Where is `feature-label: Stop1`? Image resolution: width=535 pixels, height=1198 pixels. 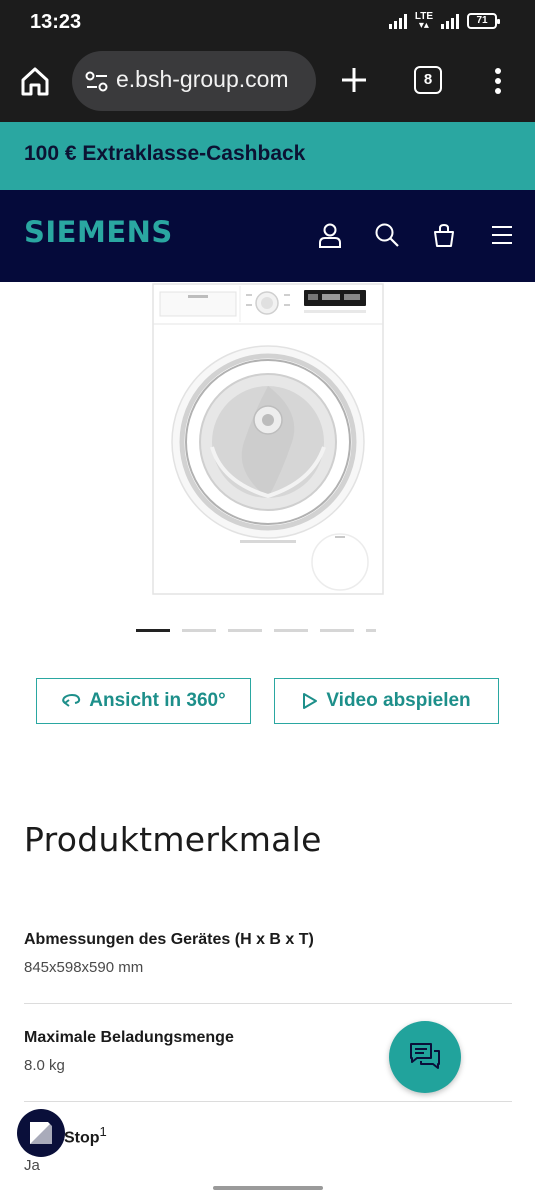
feature-label: Stop1 is located at coordinates (85, 1135).